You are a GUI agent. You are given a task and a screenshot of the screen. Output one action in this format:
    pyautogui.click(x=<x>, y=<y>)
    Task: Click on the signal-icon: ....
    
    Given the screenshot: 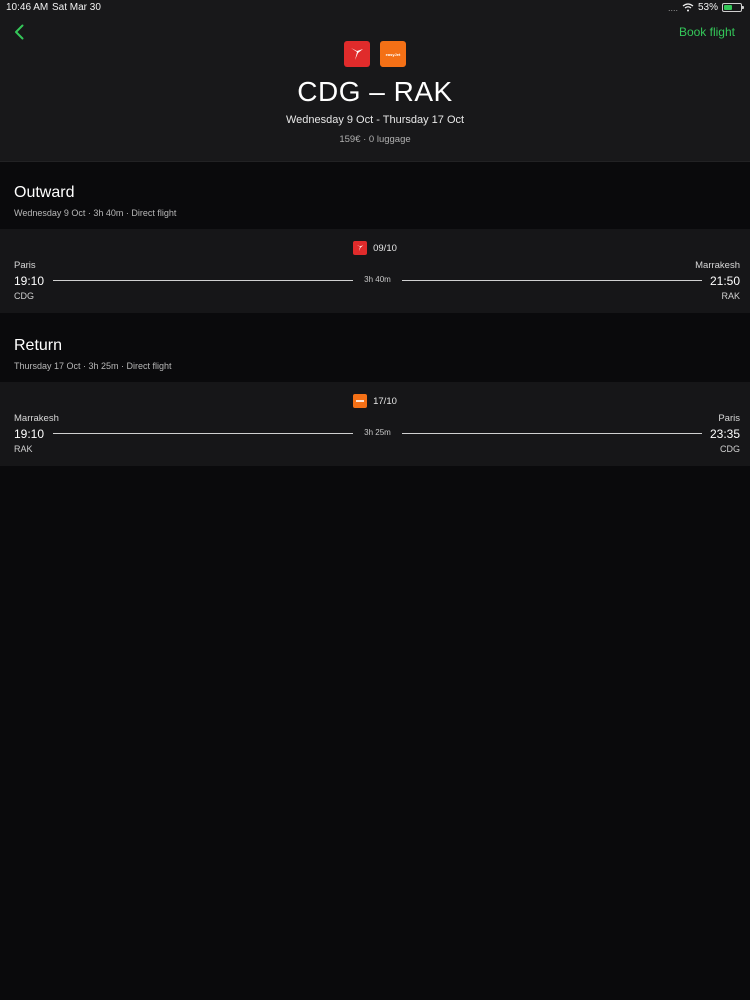 What is the action you would take?
    pyautogui.click(x=672, y=7)
    